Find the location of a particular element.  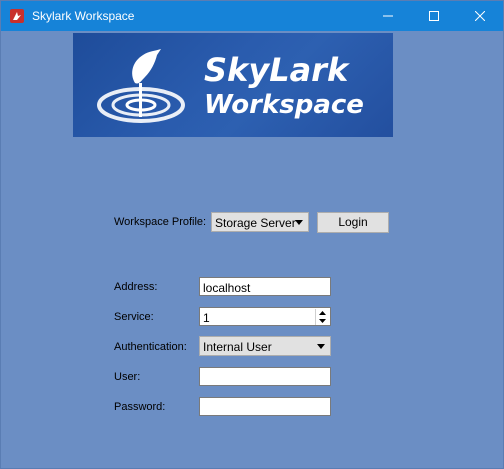

chevron-up-icon is located at coordinates (322, 313).